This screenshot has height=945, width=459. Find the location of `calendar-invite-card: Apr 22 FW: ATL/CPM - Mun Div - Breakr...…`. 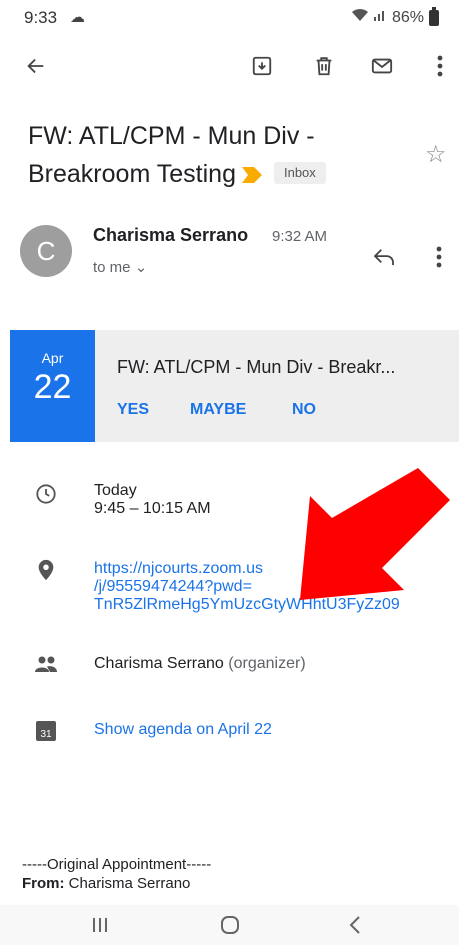

calendar-invite-card: Apr 22 FW: ATL/CPM - Mun Div - Breakr...… is located at coordinates (234, 386).